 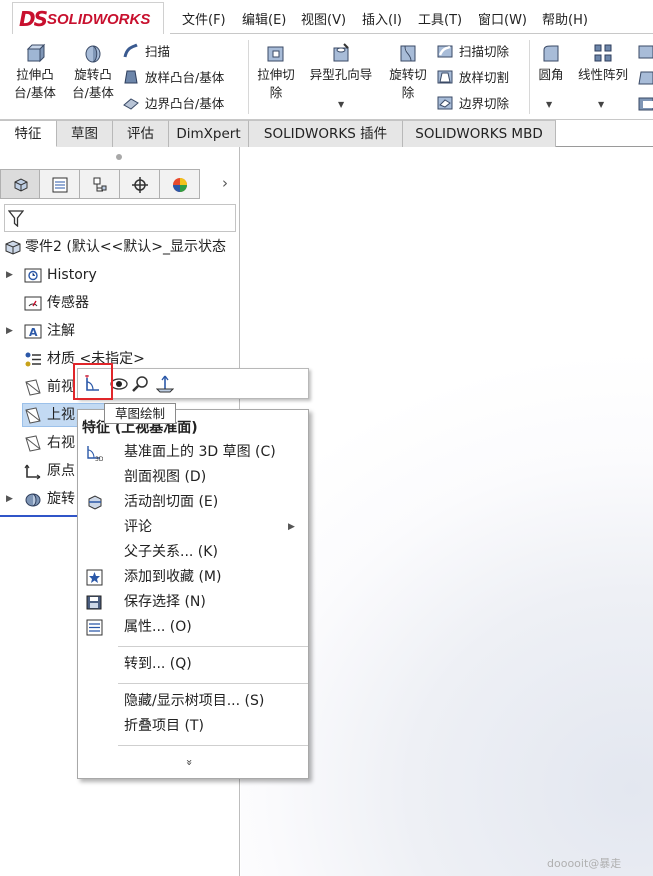 What do you see at coordinates (20, 184) in the screenshot?
I see `feature-tree-tab` at bounding box center [20, 184].